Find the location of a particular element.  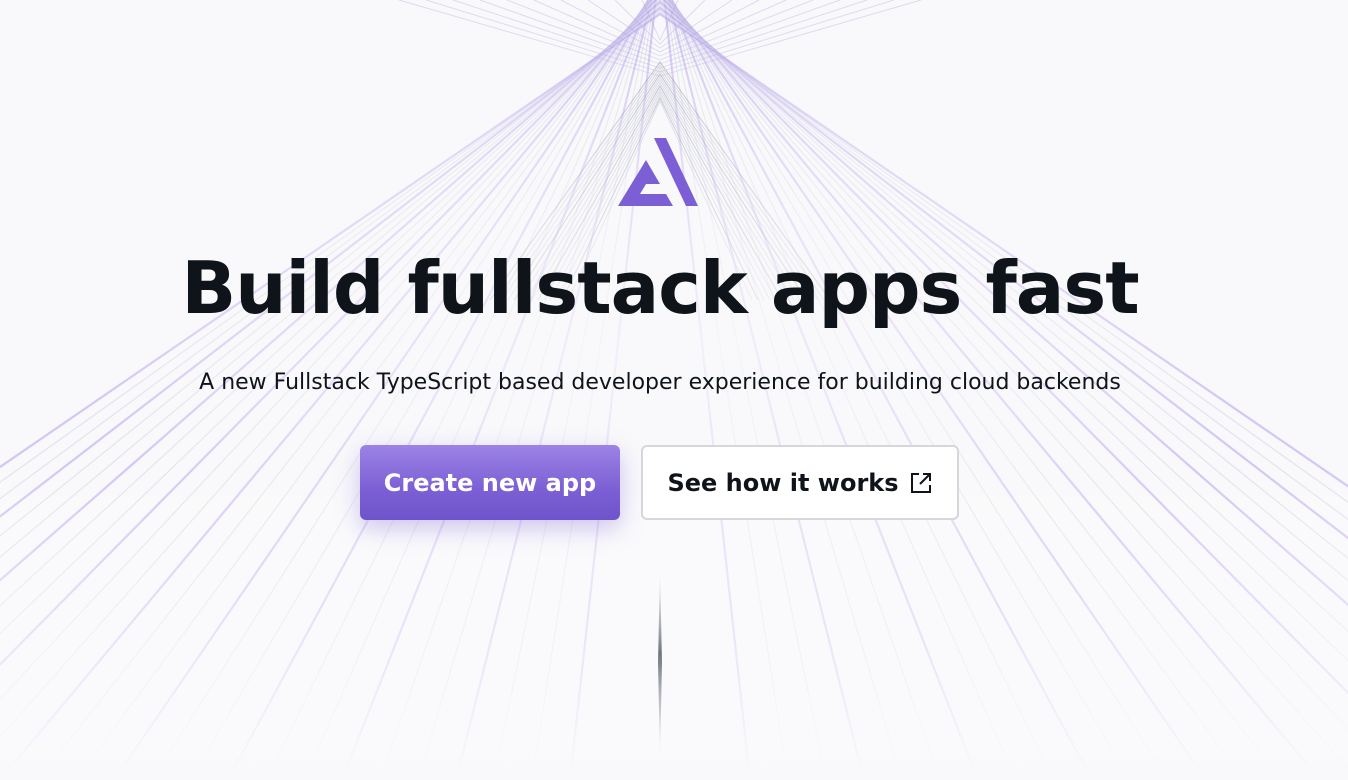

see-how-it-works-label: See how it works is located at coordinates (783, 482).